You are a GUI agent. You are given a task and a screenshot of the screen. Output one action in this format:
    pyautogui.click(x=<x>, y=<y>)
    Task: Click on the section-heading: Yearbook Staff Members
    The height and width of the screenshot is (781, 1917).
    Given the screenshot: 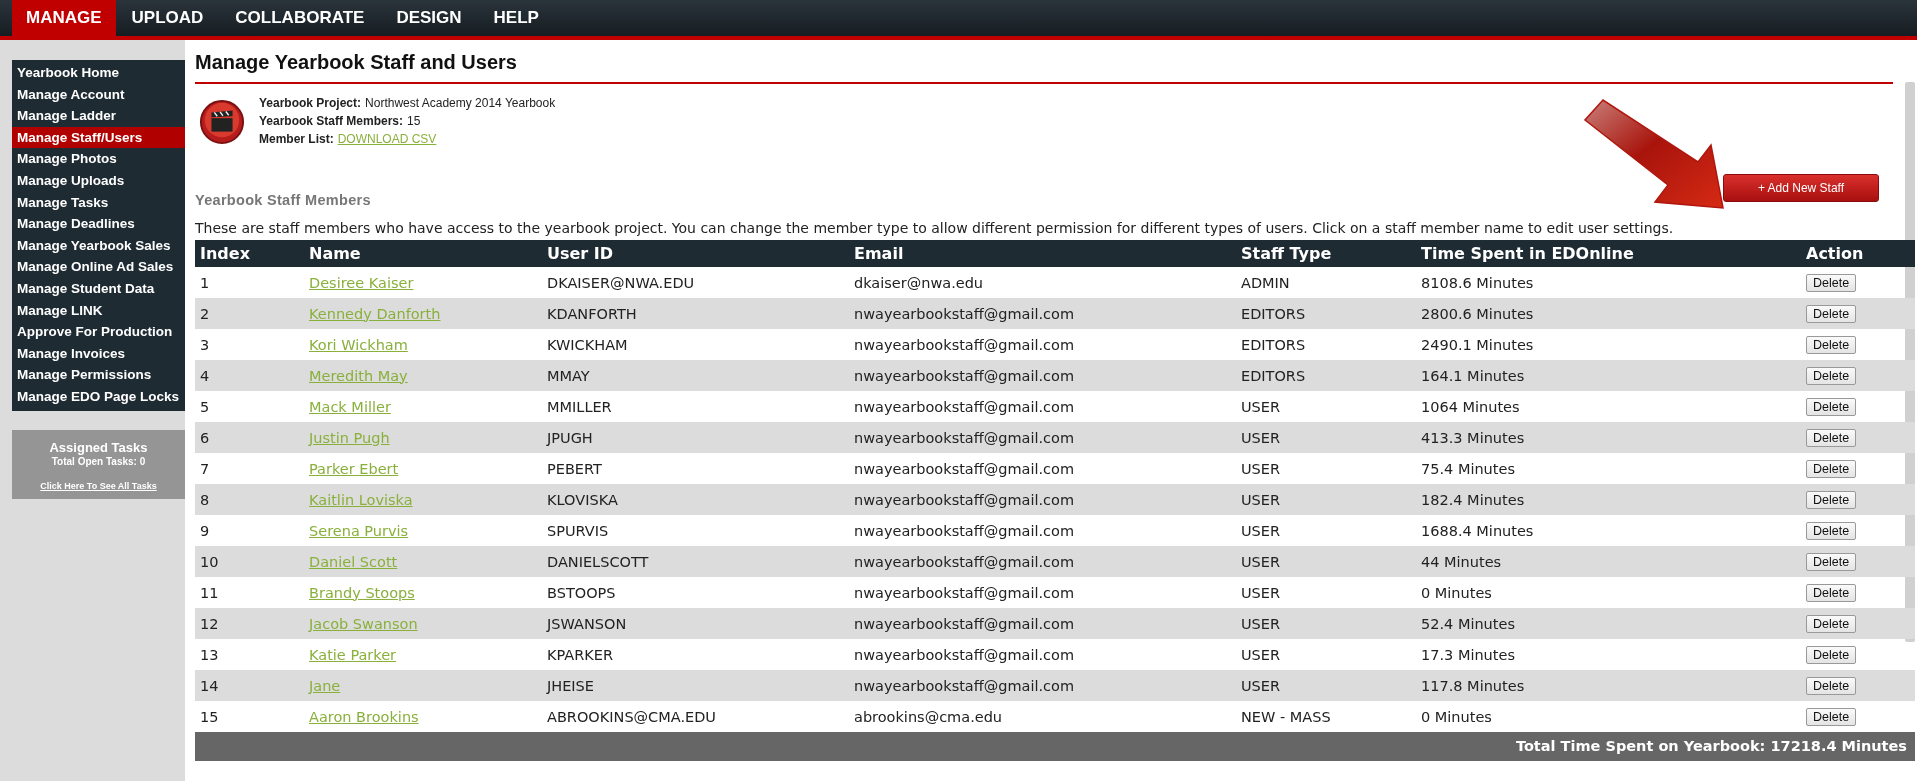 What is the action you would take?
    pyautogui.click(x=283, y=200)
    